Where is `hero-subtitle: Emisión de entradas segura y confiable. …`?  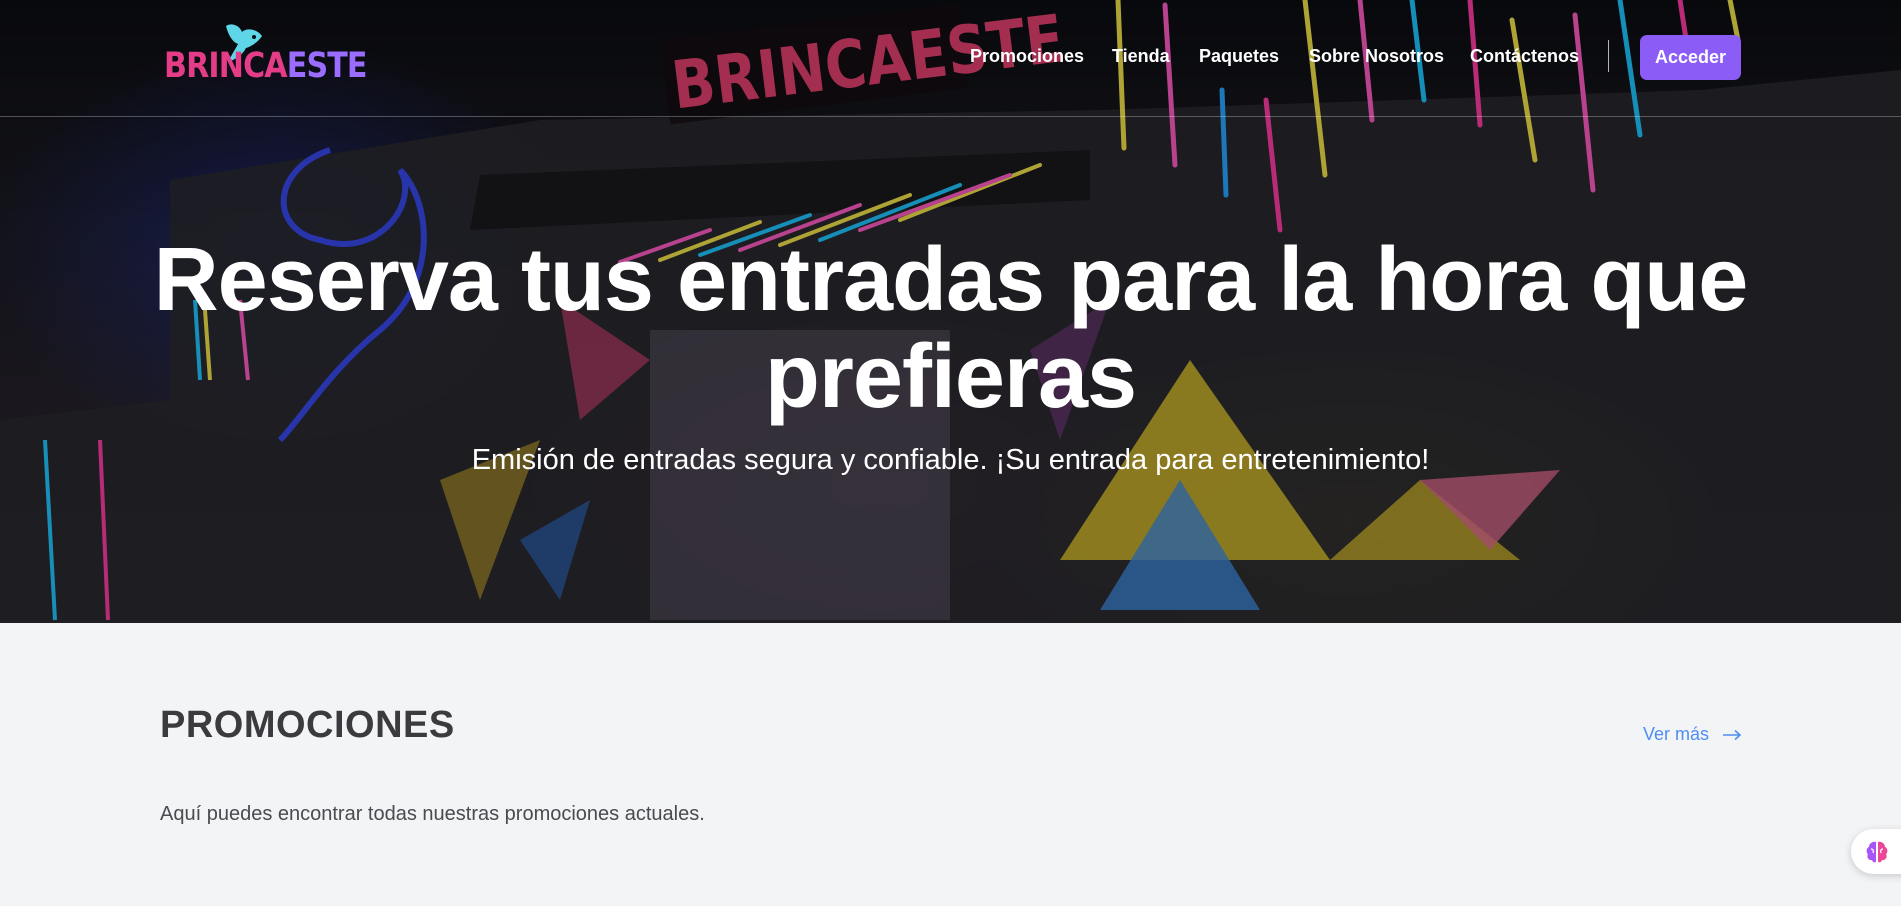
hero-subtitle: Emisión de entradas segura y confiable. … is located at coordinates (950, 460).